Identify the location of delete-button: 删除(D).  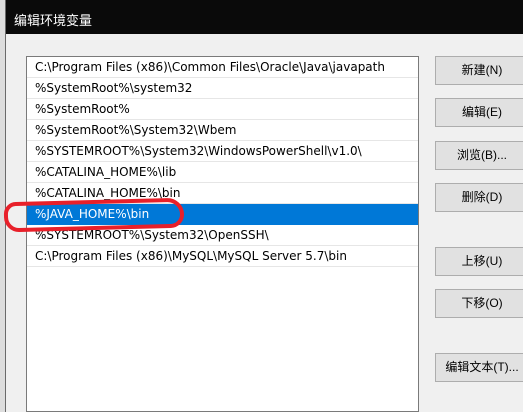
(479, 197).